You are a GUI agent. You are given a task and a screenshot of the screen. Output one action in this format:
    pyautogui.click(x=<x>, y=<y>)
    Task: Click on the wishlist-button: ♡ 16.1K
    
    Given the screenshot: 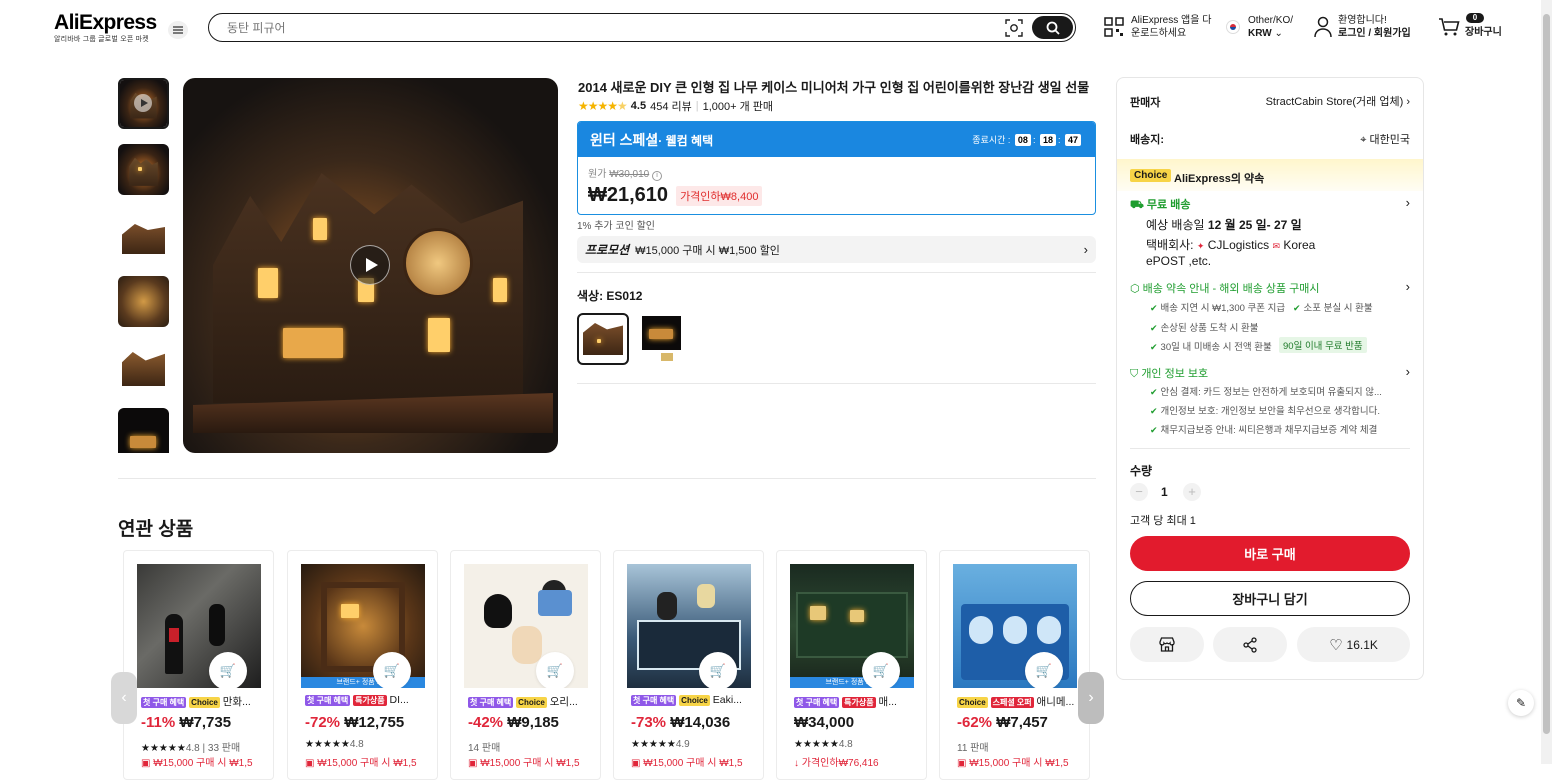 What is the action you would take?
    pyautogui.click(x=1353, y=644)
    